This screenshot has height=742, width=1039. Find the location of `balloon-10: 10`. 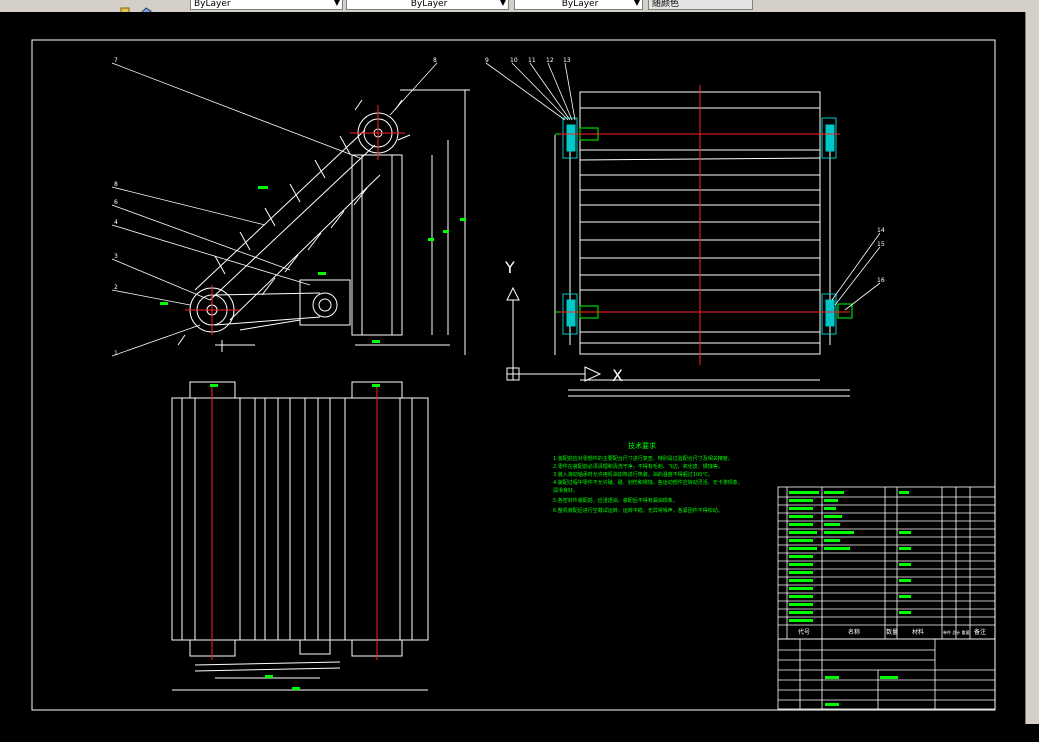

balloon-10: 10 is located at coordinates (514, 60).